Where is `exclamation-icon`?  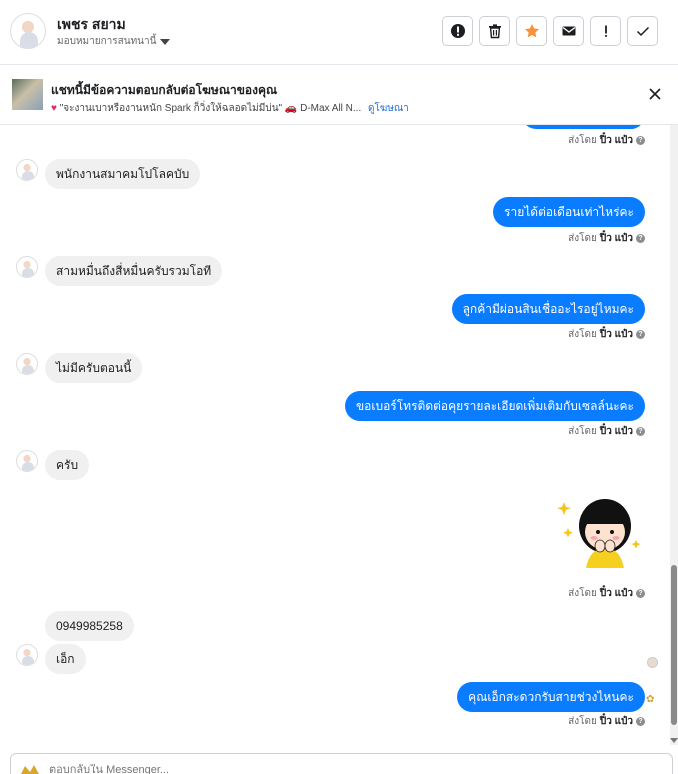 exclamation-icon is located at coordinates (605, 31).